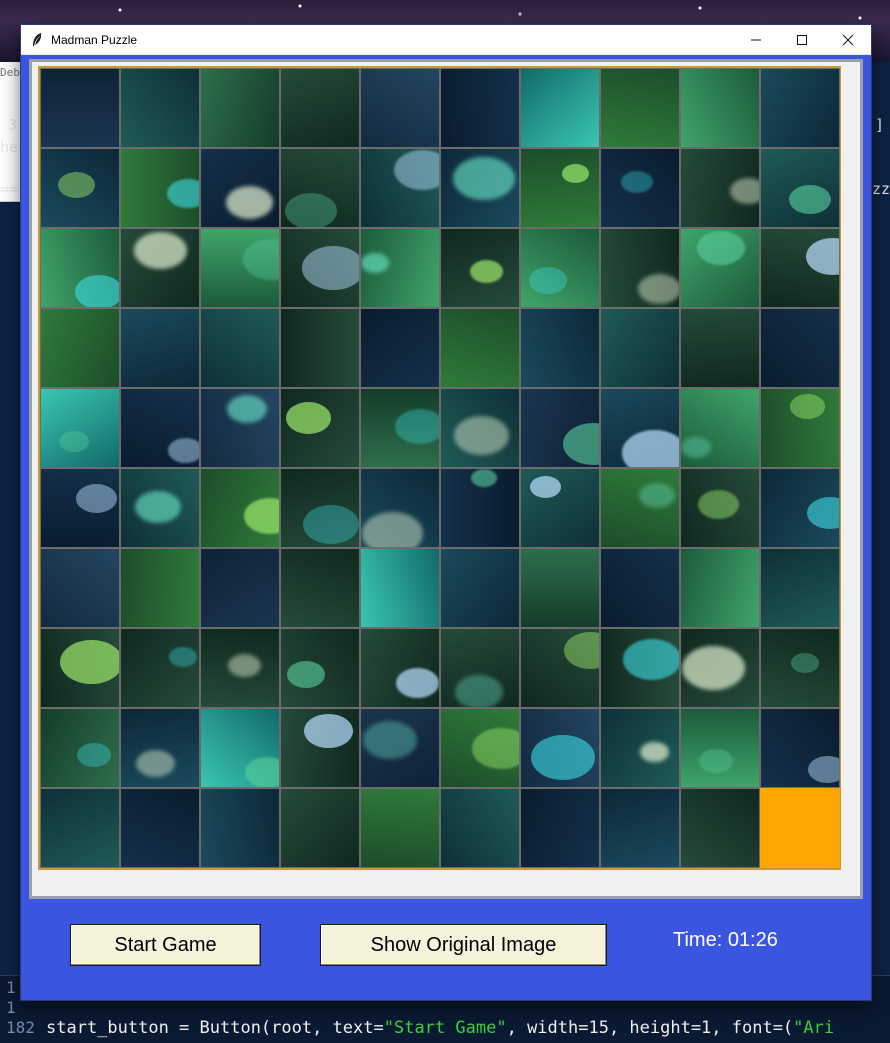 The height and width of the screenshot is (1043, 890). Describe the element at coordinates (800, 828) in the screenshot. I see `puzzle-empty-tile` at that location.